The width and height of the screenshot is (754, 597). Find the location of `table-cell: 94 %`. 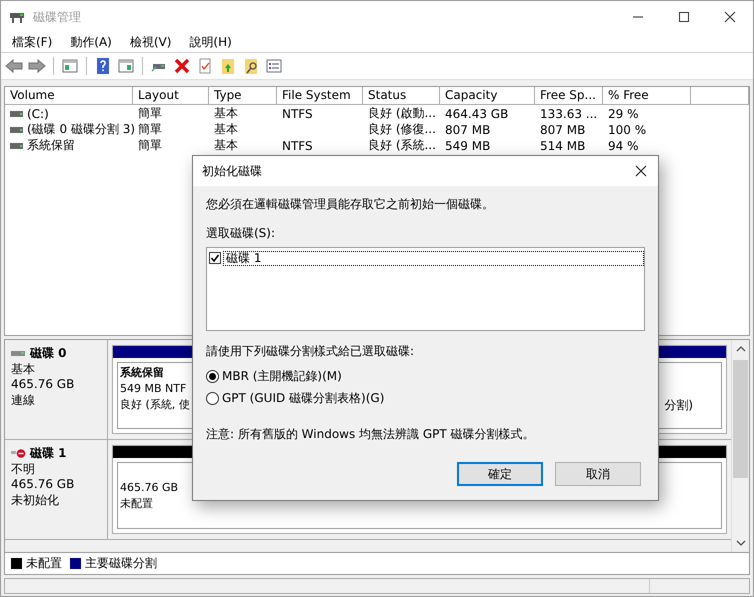

table-cell: 94 % is located at coordinates (623, 145).